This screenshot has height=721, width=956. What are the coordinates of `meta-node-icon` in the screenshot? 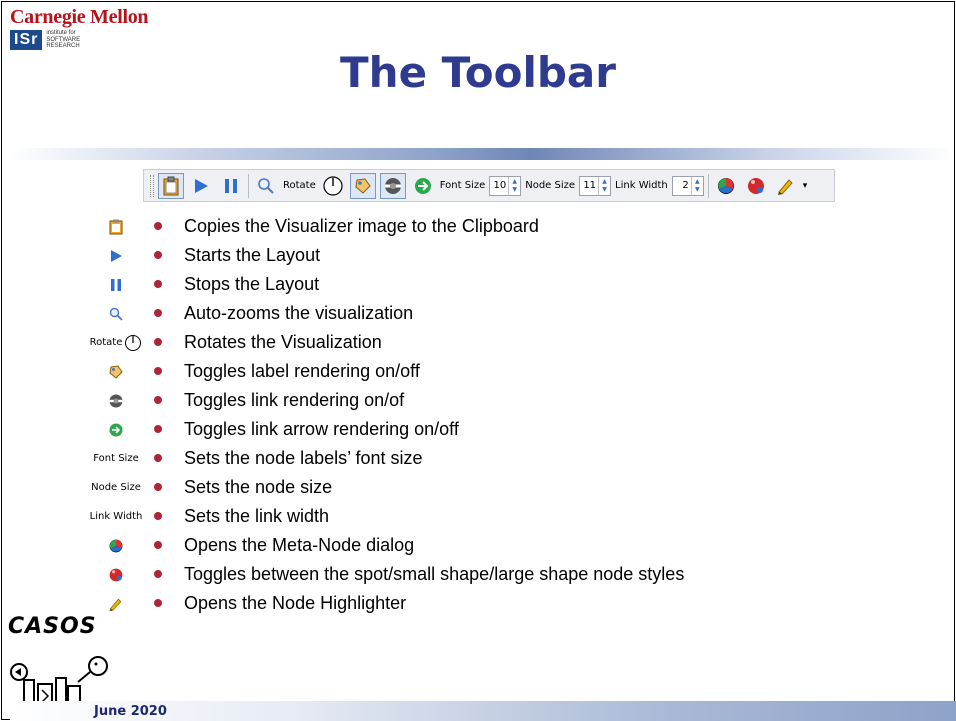 It's located at (116, 545).